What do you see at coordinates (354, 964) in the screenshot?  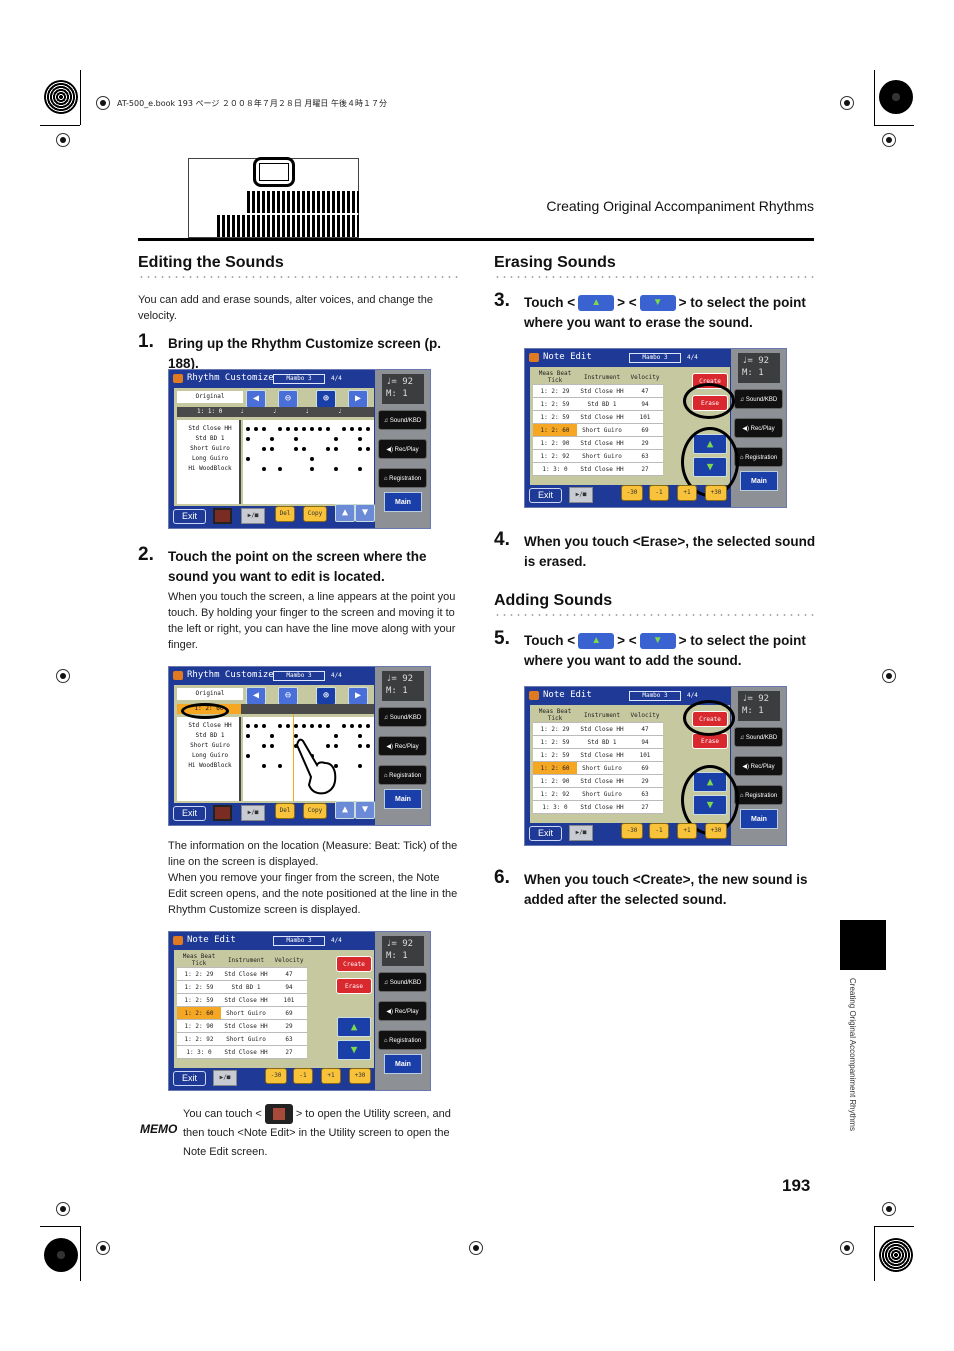 I see `create-button: Create` at bounding box center [354, 964].